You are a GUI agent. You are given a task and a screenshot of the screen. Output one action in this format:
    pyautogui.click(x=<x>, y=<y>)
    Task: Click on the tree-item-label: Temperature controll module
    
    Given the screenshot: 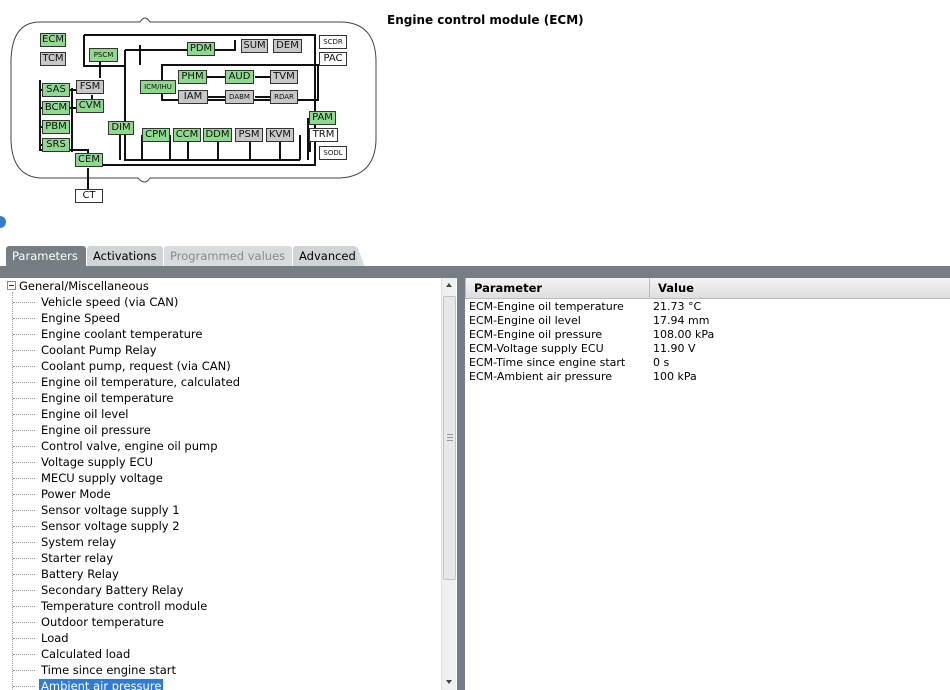 What is the action you would take?
    pyautogui.click(x=124, y=606)
    